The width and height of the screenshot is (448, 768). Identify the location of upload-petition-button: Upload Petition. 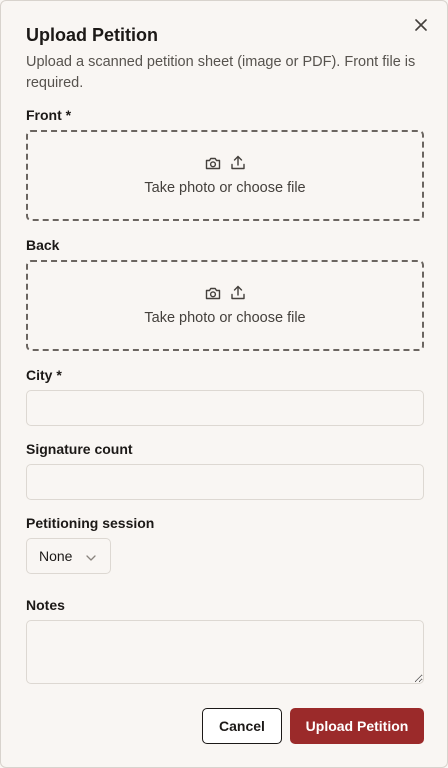
(357, 726).